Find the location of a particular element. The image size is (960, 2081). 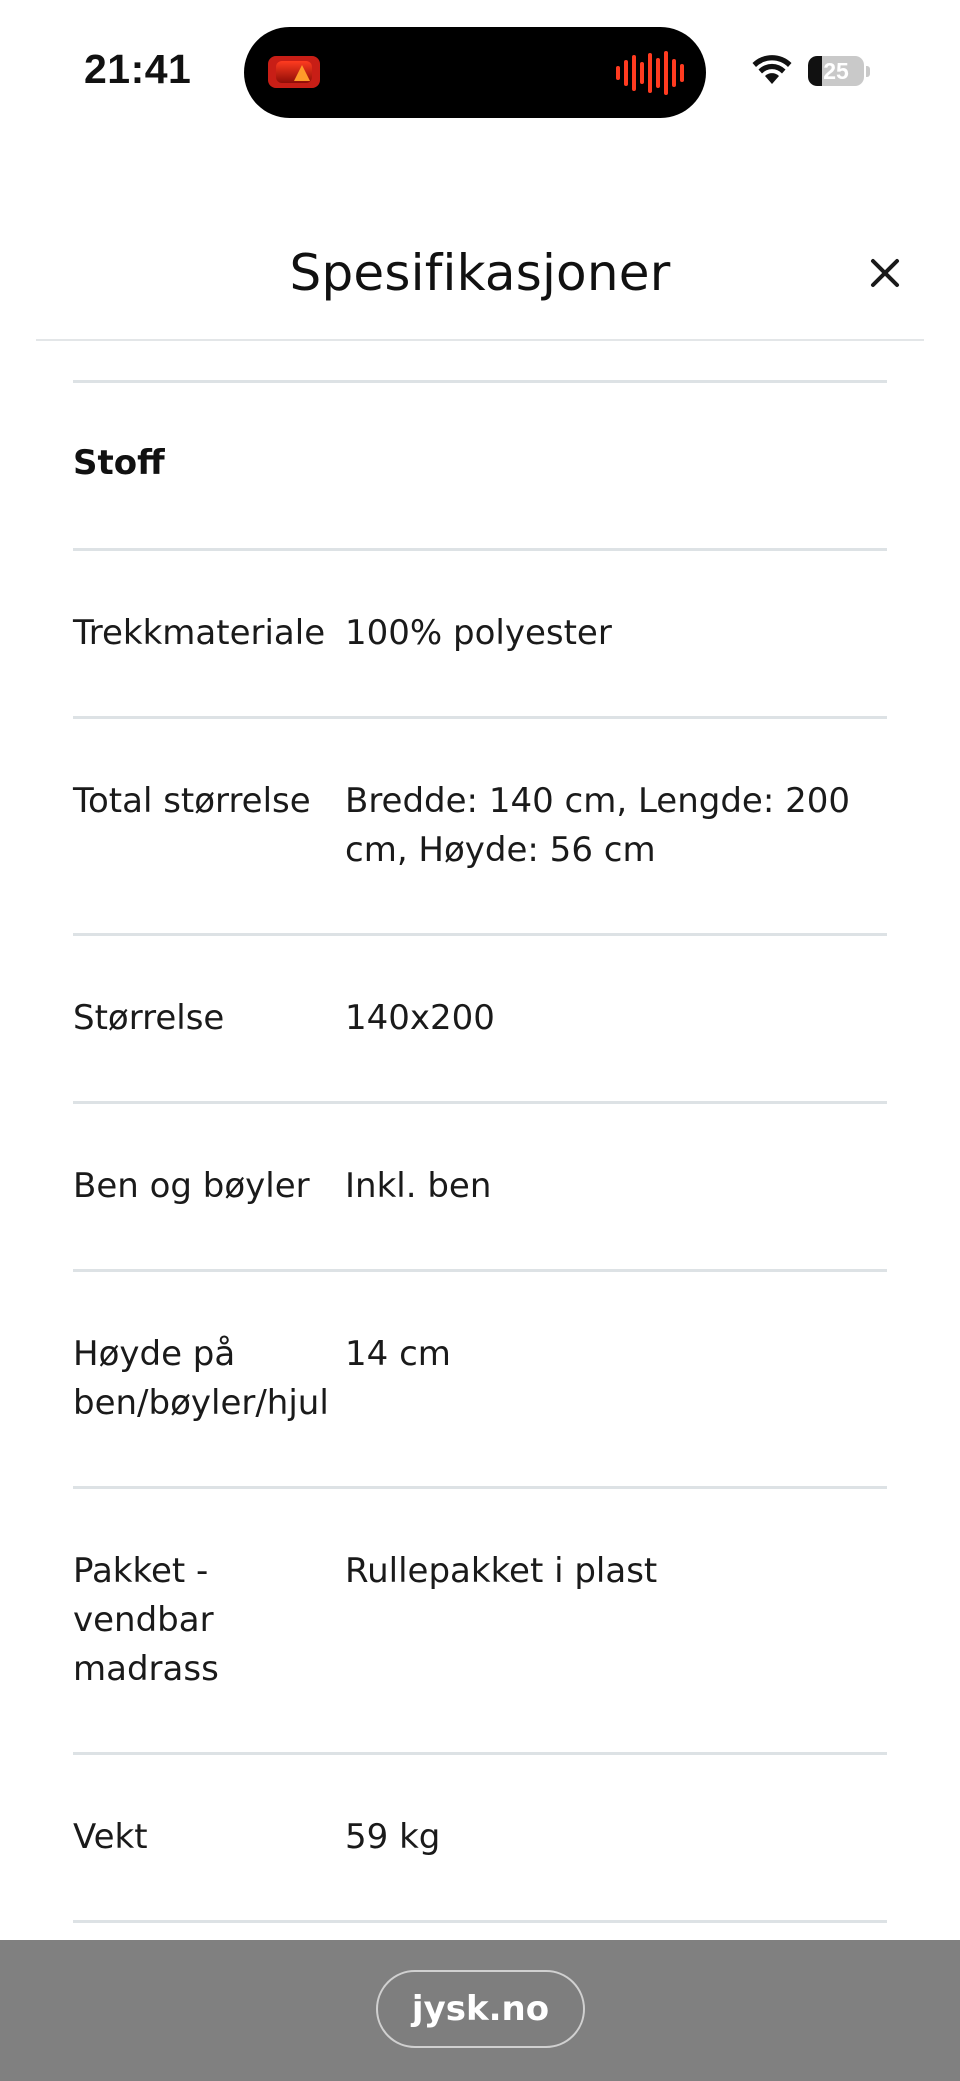

spec-row: Vekt 59 kg is located at coordinates (480, 1839).